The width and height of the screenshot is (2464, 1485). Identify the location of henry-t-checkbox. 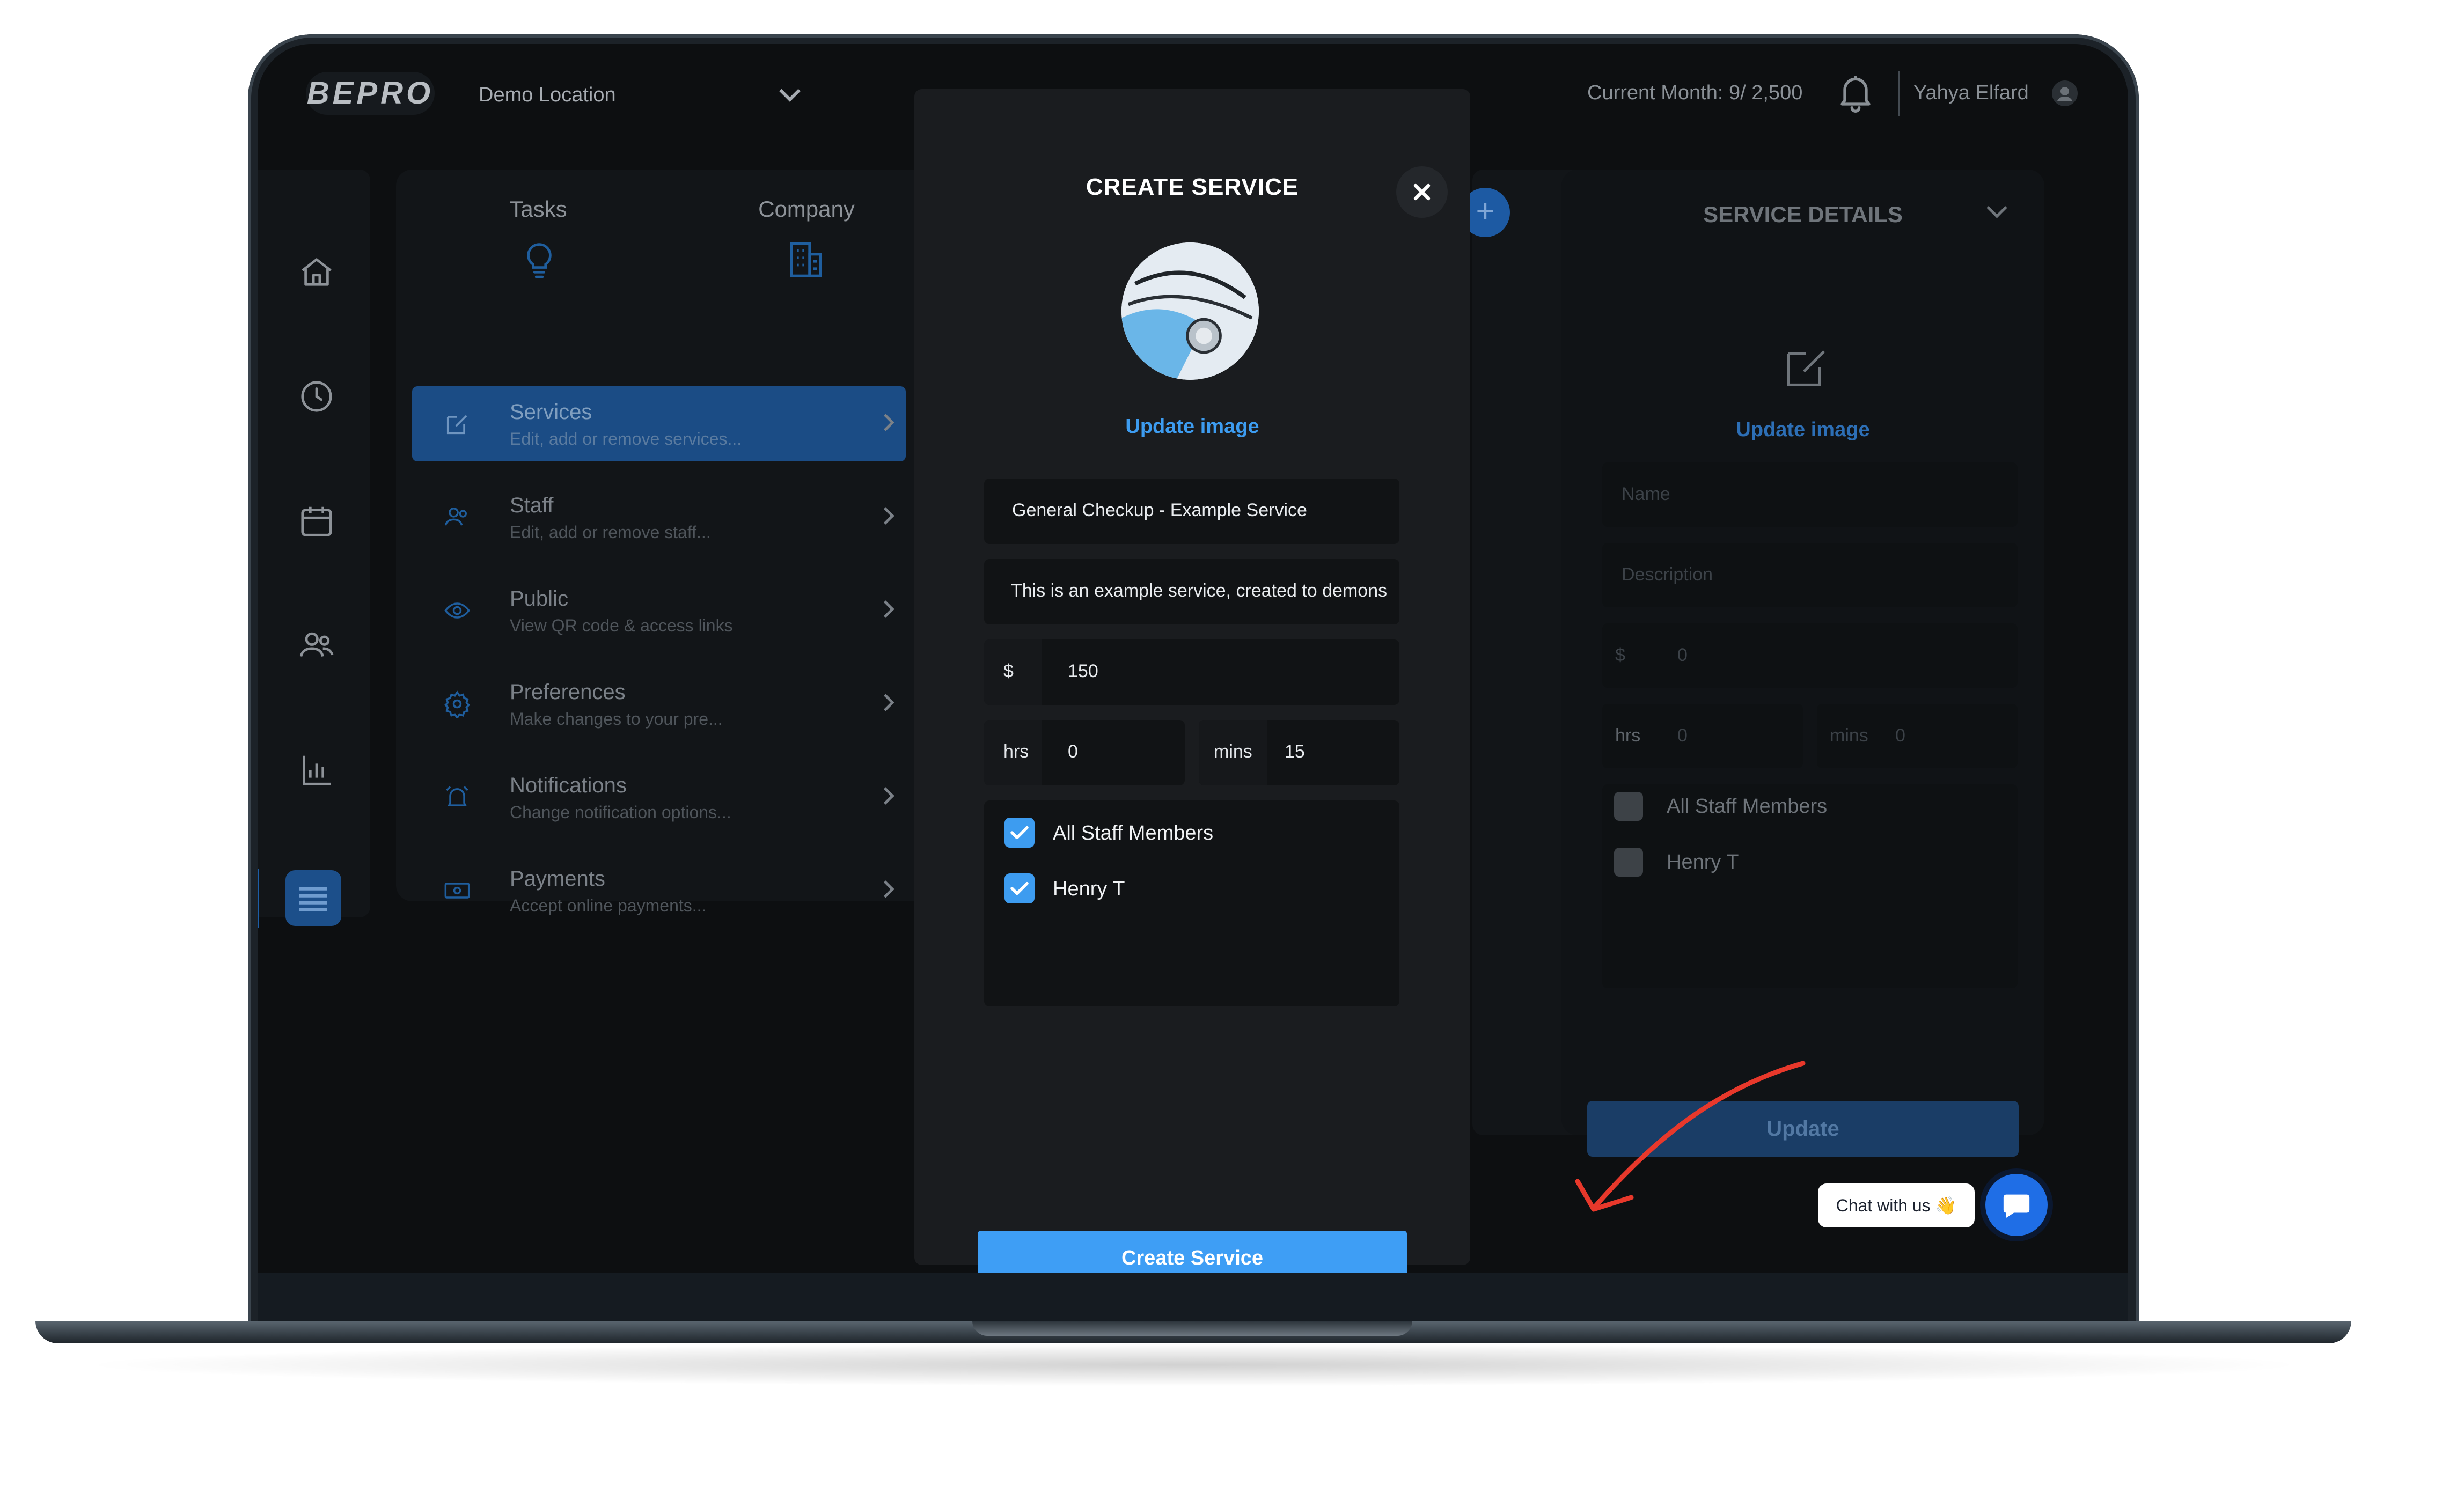
(1019, 888).